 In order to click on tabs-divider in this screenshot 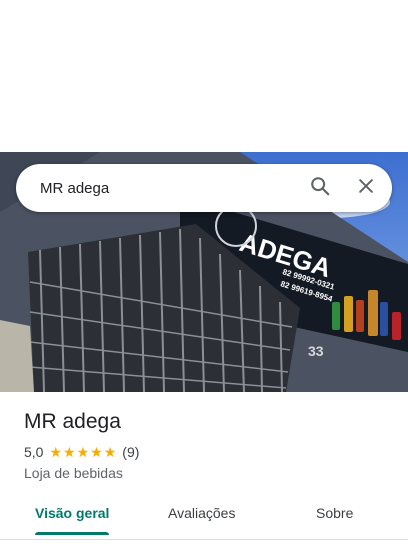, I will do `click(204, 539)`.